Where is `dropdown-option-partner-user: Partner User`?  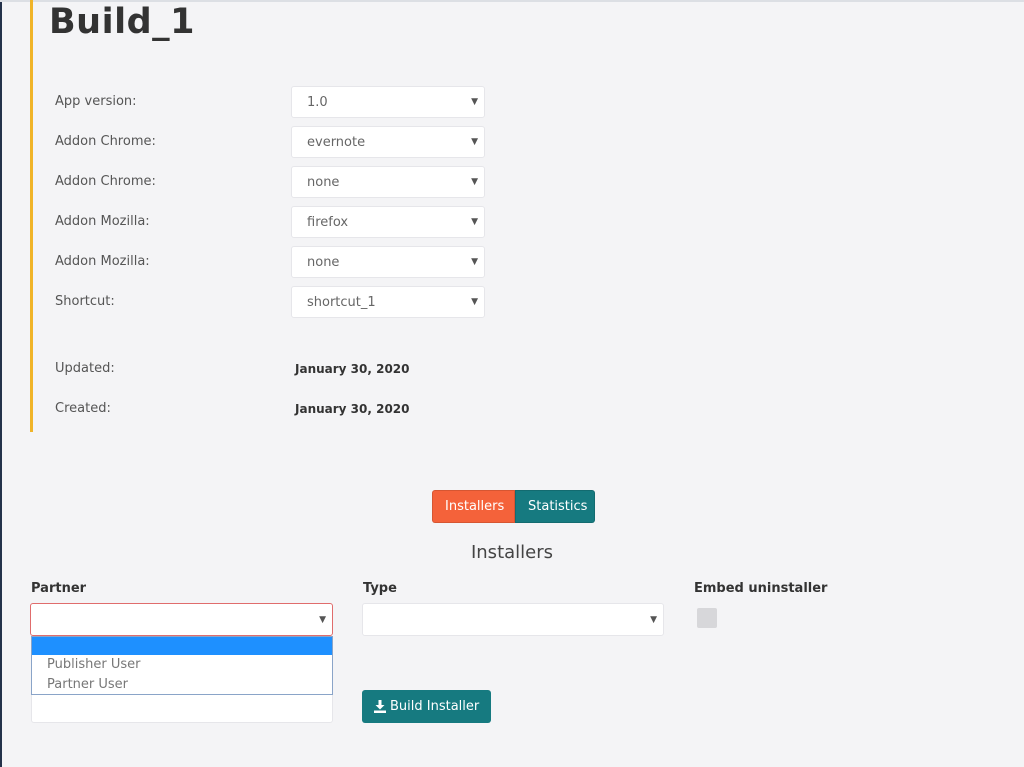
dropdown-option-partner-user: Partner User is located at coordinates (182, 685).